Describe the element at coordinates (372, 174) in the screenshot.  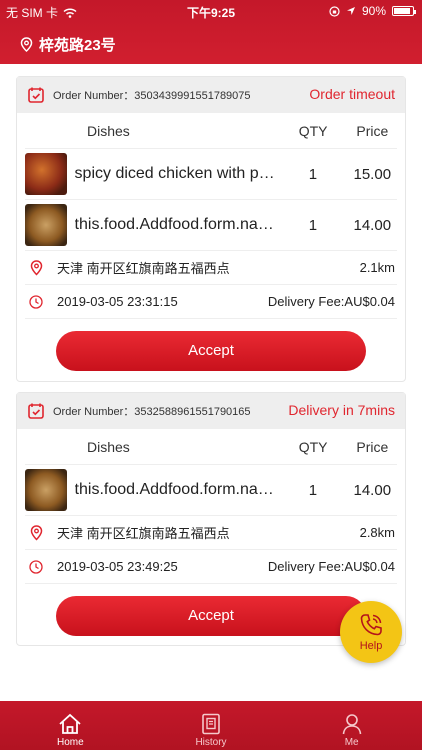
I see `dish-price: 15.00` at that location.